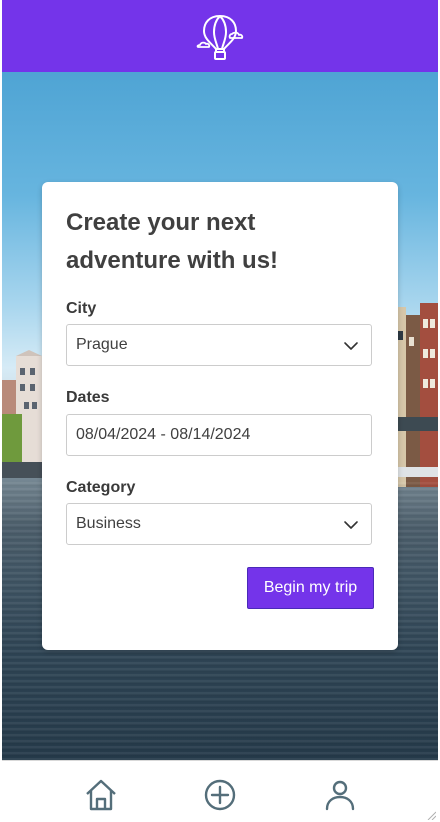  What do you see at coordinates (163, 434) in the screenshot?
I see `dates-input-value: 08/04/2024 - 08/14/2024` at bounding box center [163, 434].